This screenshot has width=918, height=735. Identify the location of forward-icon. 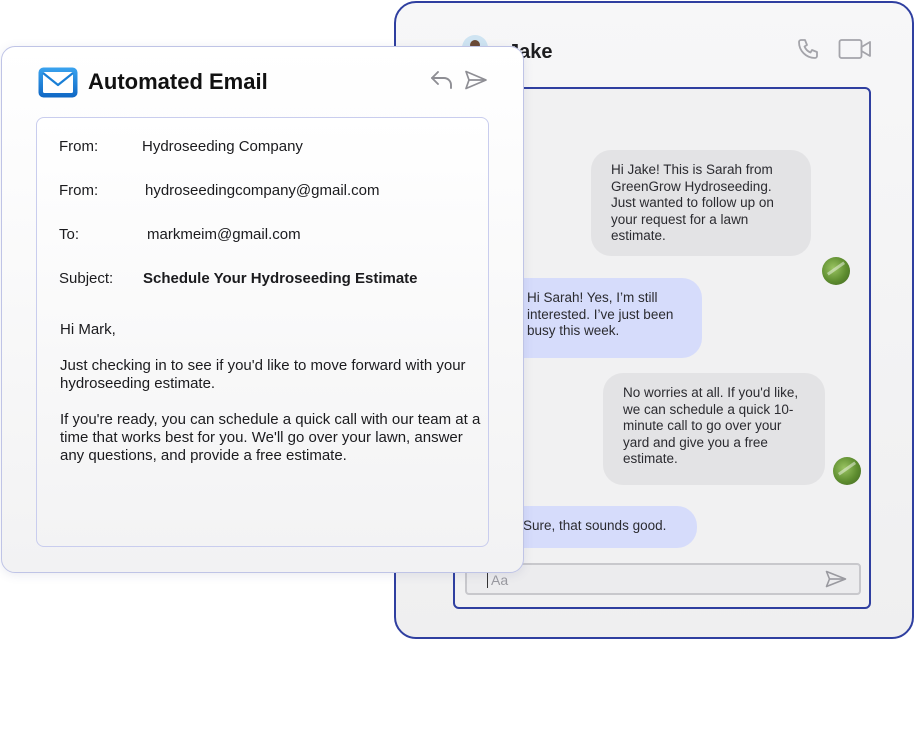
(476, 82).